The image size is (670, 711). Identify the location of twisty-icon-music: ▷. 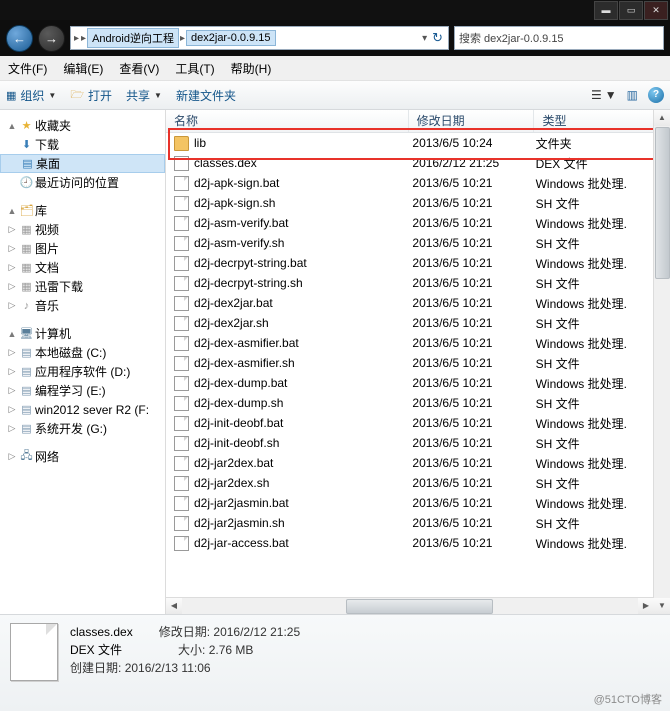
(12, 305).